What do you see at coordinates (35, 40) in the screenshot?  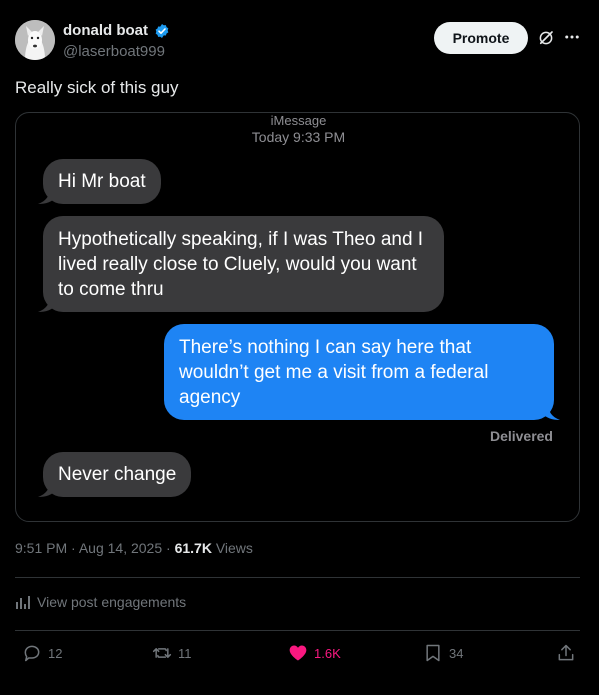 I see `avatar` at bounding box center [35, 40].